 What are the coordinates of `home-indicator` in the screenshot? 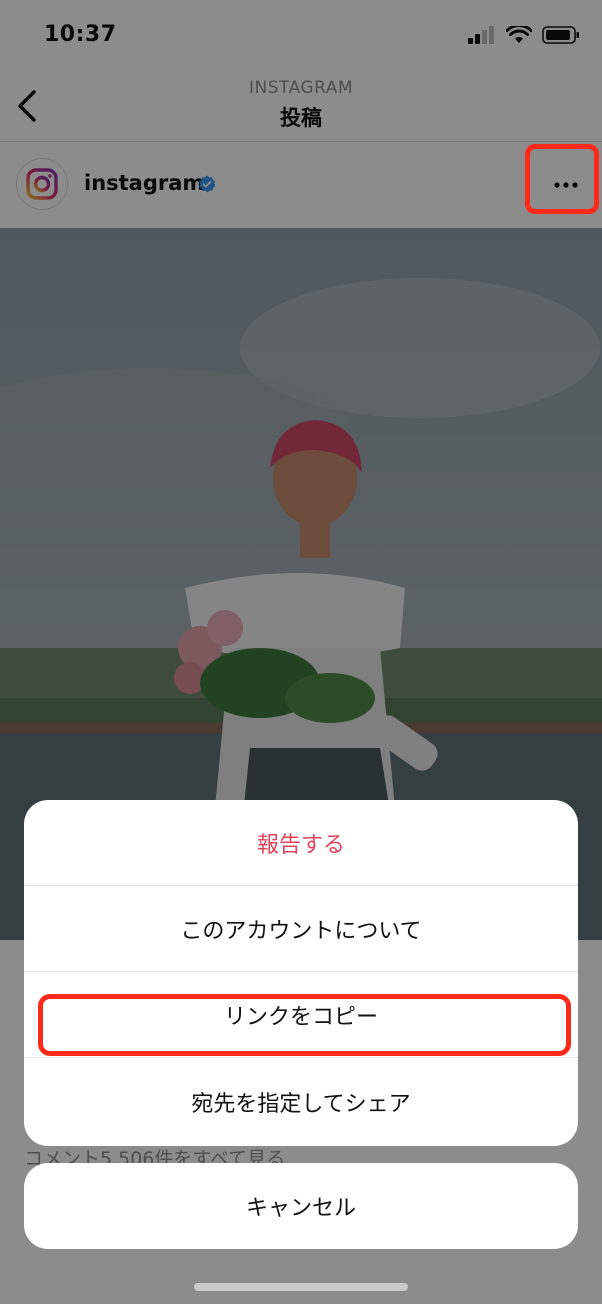 It's located at (301, 1287).